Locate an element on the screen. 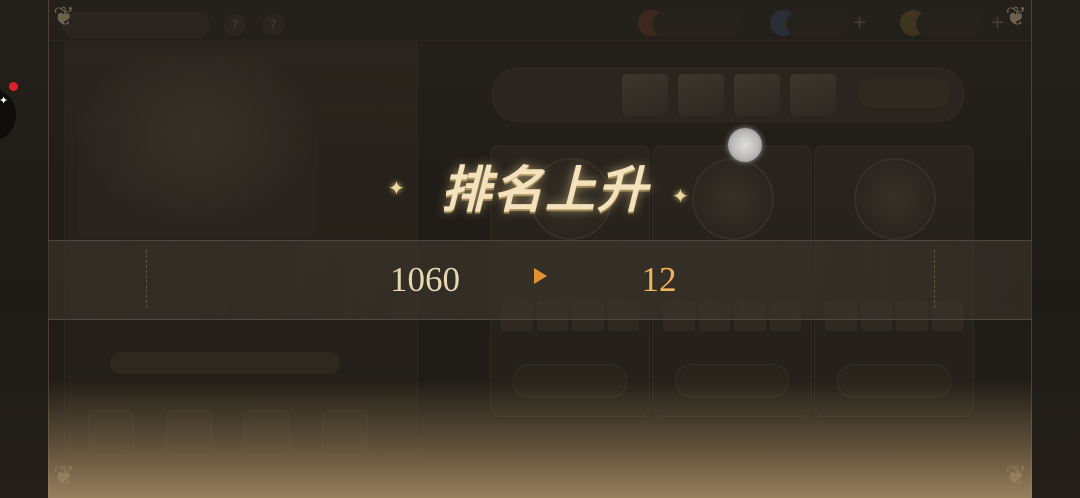 This screenshot has height=498, width=1080. sparkle-left-icon: ✦ is located at coordinates (396, 188).